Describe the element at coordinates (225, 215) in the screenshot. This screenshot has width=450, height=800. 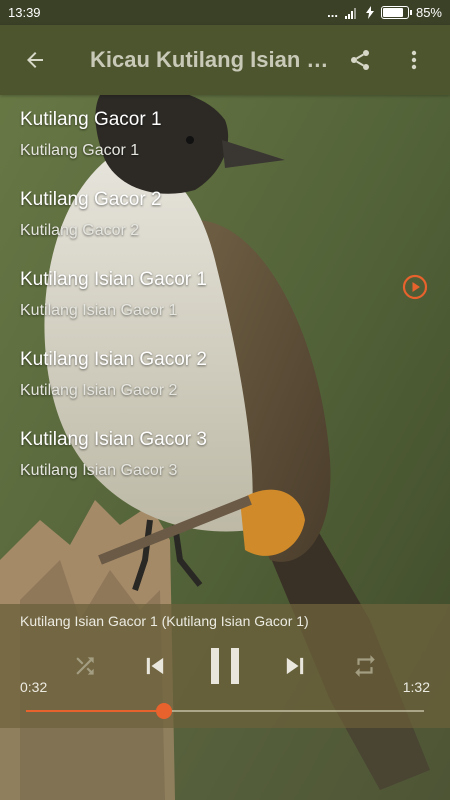
I see `list-item: Kutilang Gacor 2 Kutilang Gacor 2` at that location.